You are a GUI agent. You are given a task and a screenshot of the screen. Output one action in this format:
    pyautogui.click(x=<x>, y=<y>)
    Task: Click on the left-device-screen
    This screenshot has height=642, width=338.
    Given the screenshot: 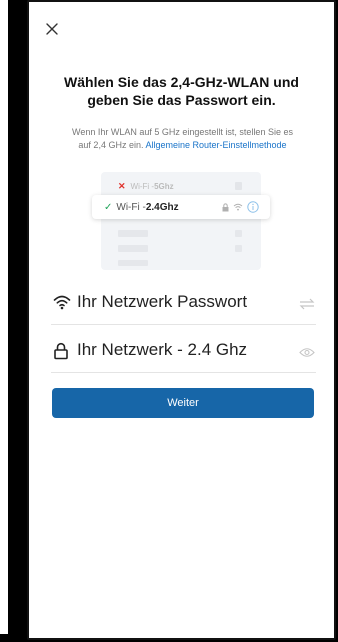 What is the action you would take?
    pyautogui.click(x=5, y=317)
    